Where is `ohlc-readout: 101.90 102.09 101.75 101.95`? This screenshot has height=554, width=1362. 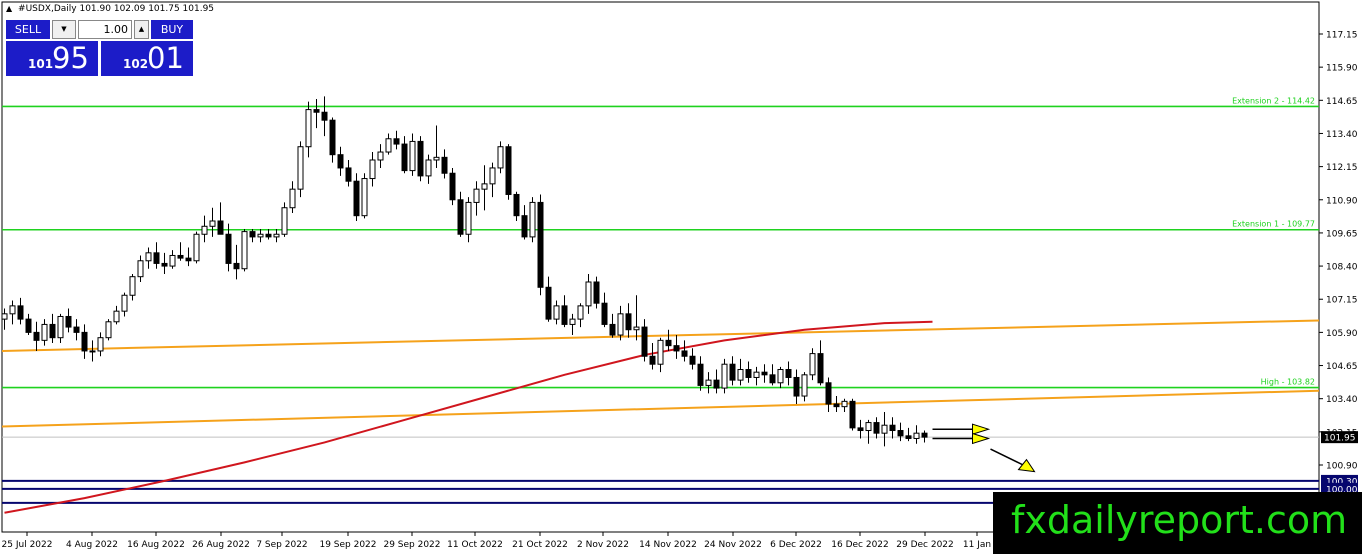 ohlc-readout: 101.90 102.09 101.75 101.95 is located at coordinates (147, 9).